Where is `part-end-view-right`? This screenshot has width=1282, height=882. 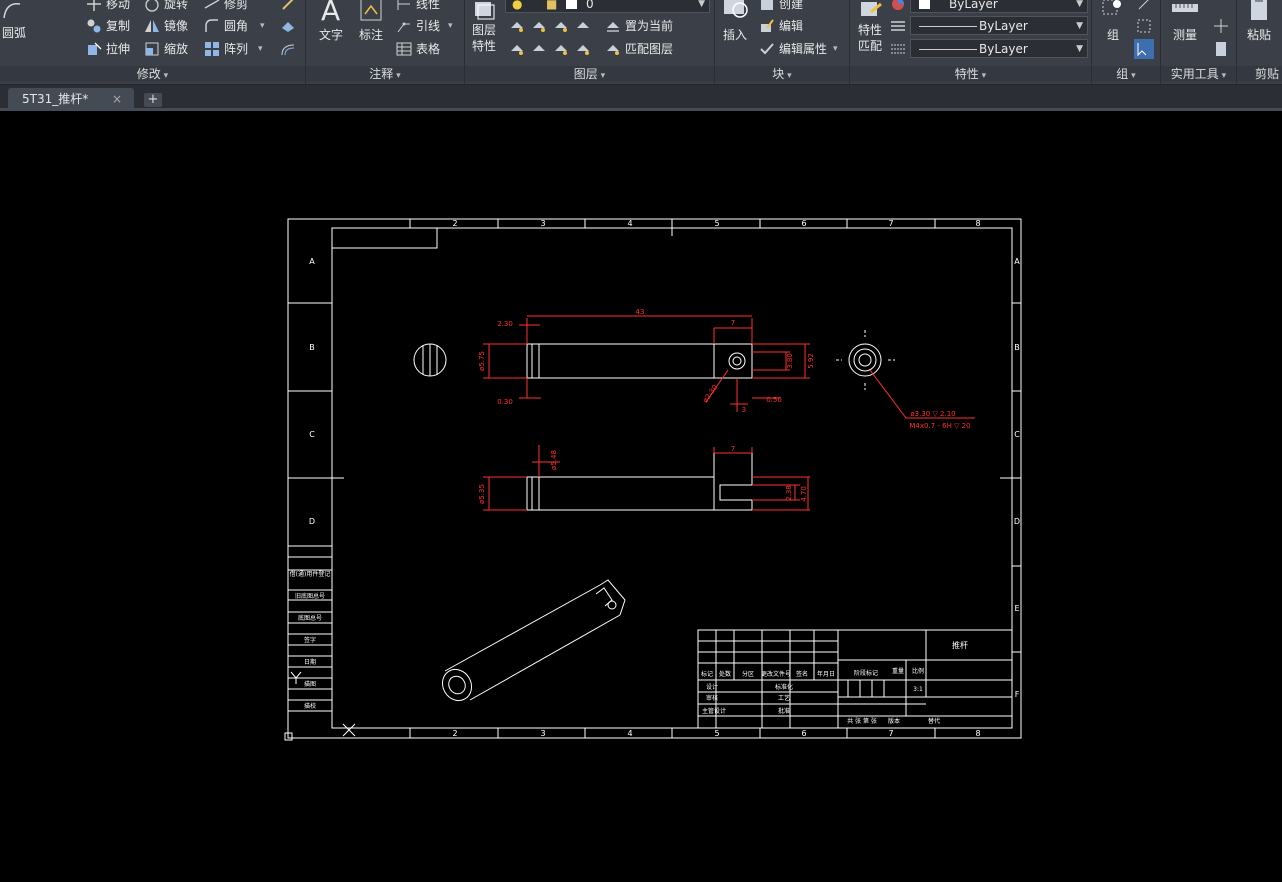
part-end-view-right is located at coordinates (865, 360).